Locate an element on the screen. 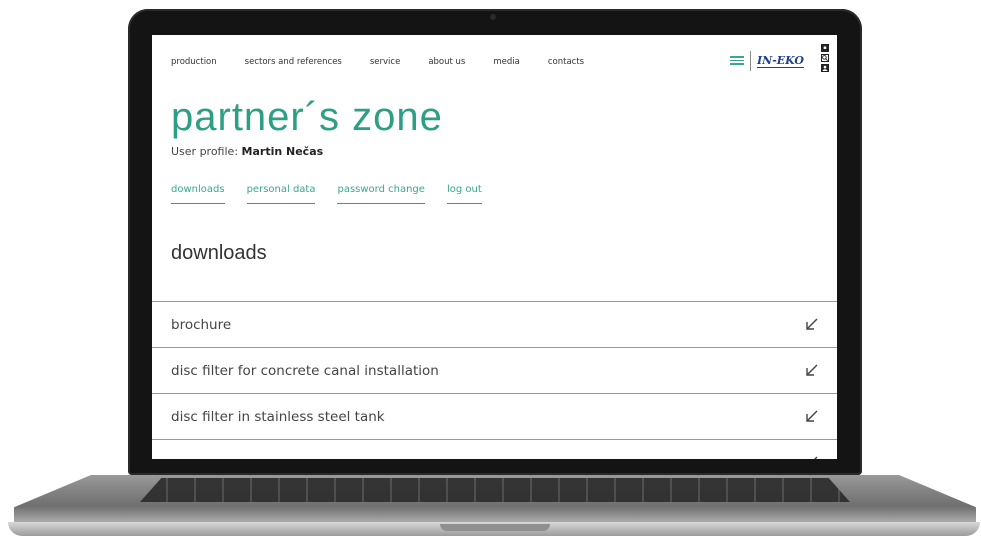 This screenshot has height=543, width=981. logo-divider is located at coordinates (750, 61).